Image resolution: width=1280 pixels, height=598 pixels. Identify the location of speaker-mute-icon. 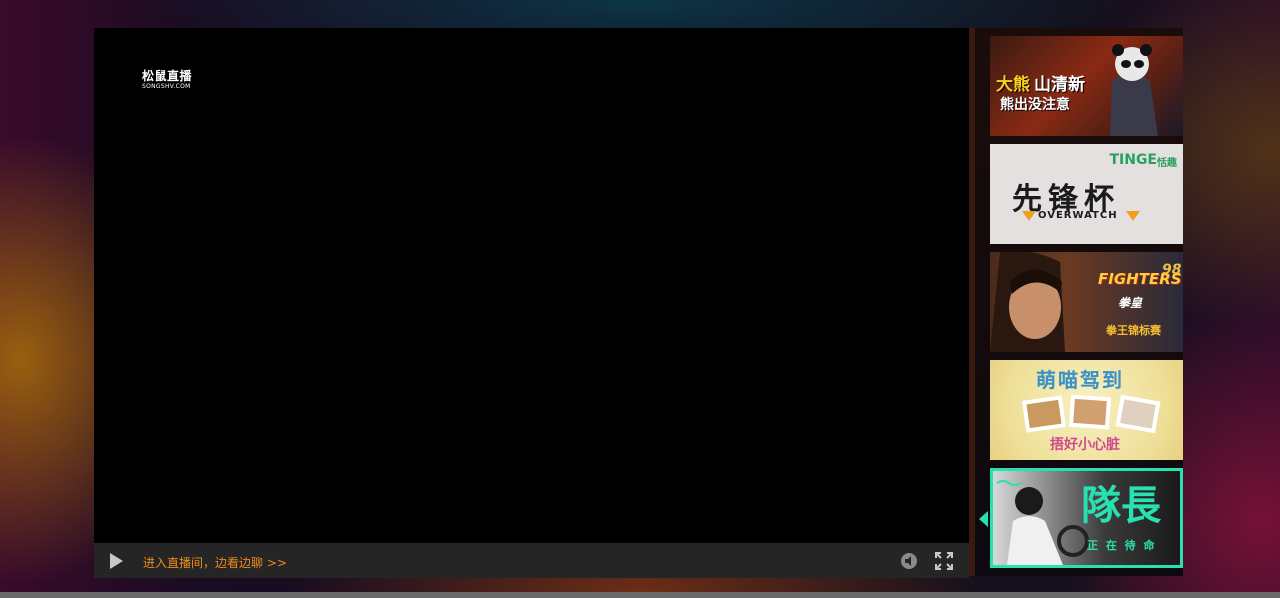
(909, 561).